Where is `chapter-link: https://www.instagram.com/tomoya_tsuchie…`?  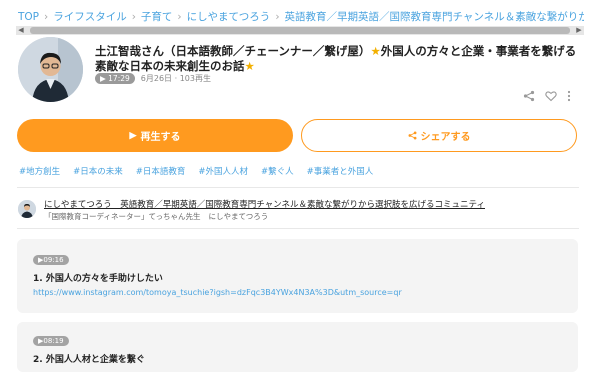
chapter-link: https://www.instagram.com/tomoya_tsuchie… is located at coordinates (217, 292).